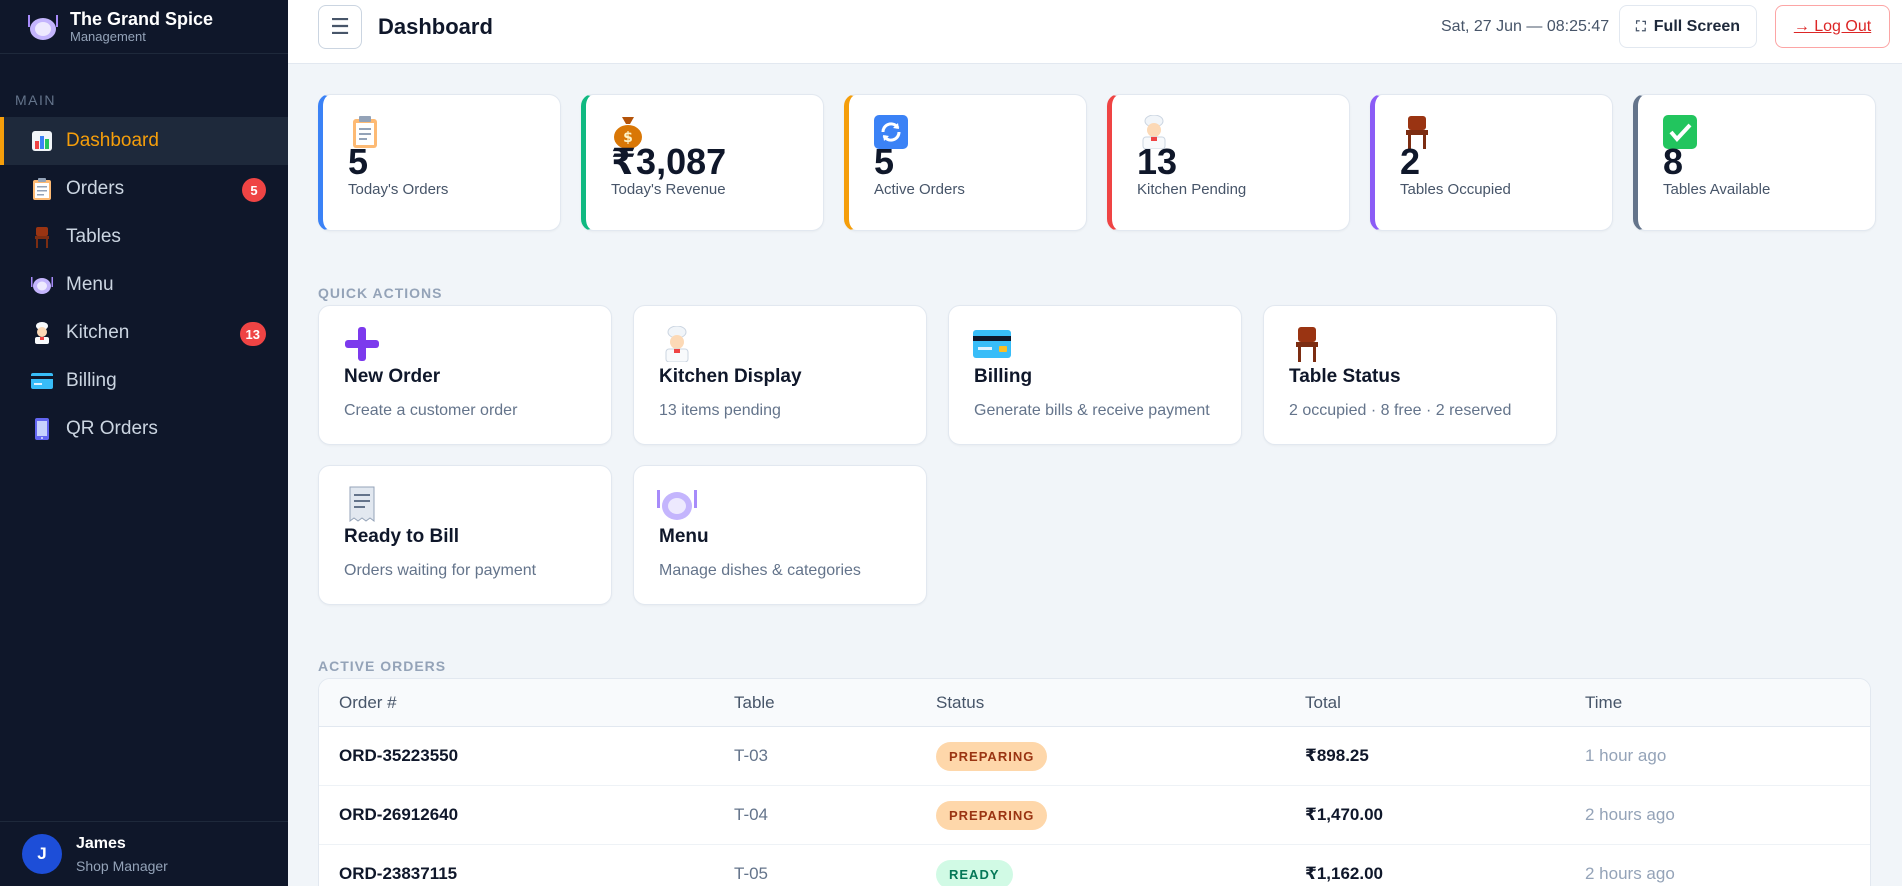  I want to click on bar-chart-icon, so click(42, 141).